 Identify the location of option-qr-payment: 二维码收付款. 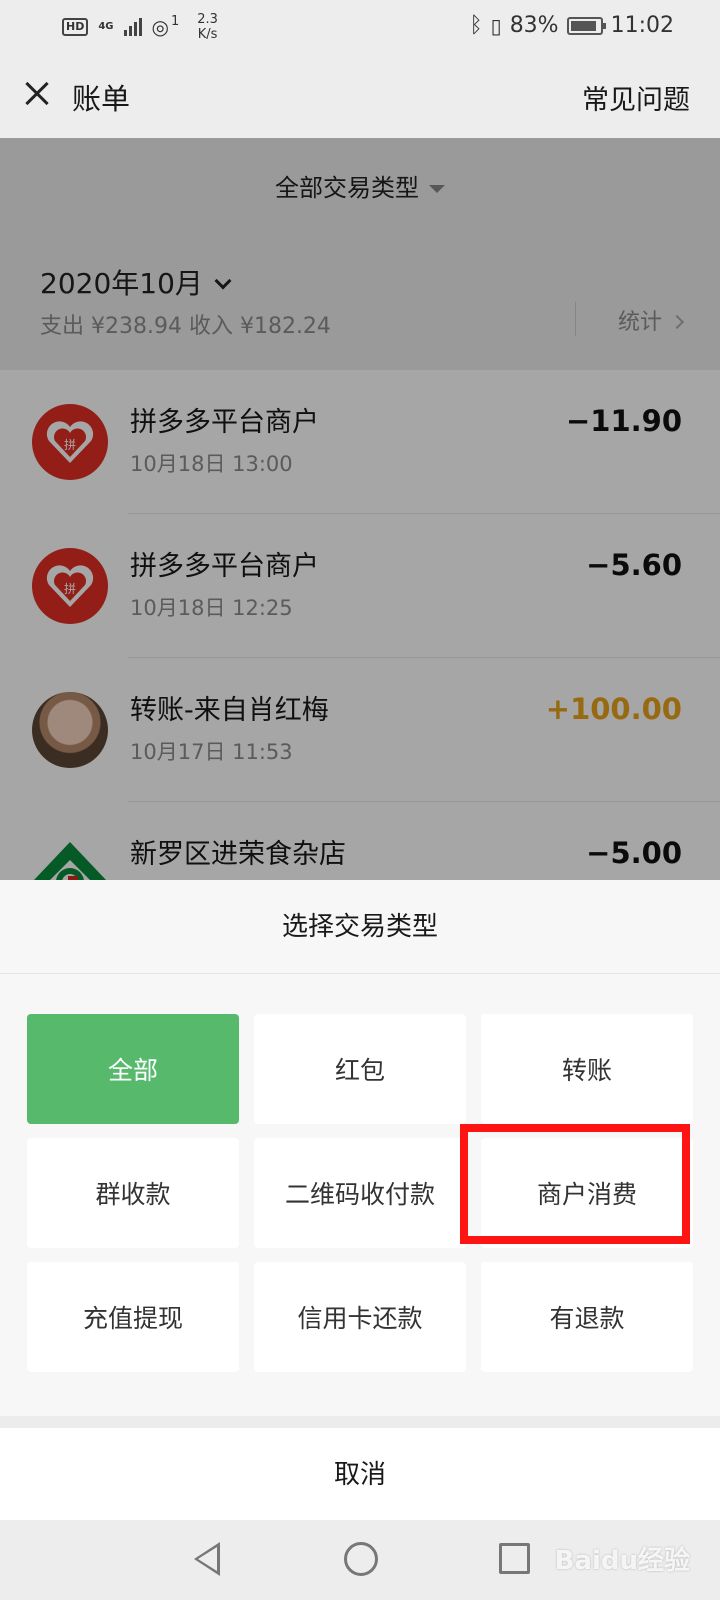
(360, 1193).